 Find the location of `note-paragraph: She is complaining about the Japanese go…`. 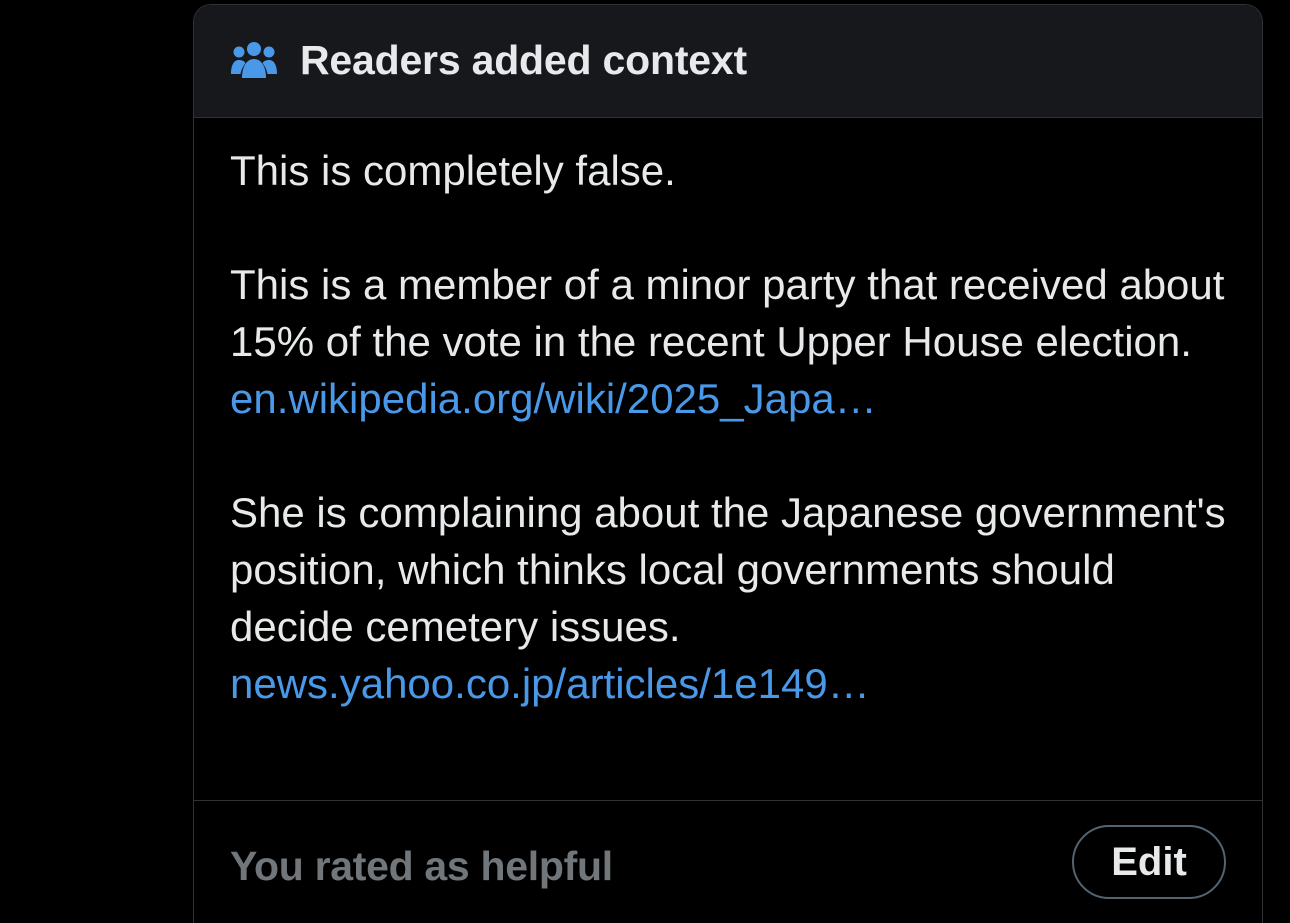

note-paragraph: She is complaining about the Japanese go… is located at coordinates (728, 569).